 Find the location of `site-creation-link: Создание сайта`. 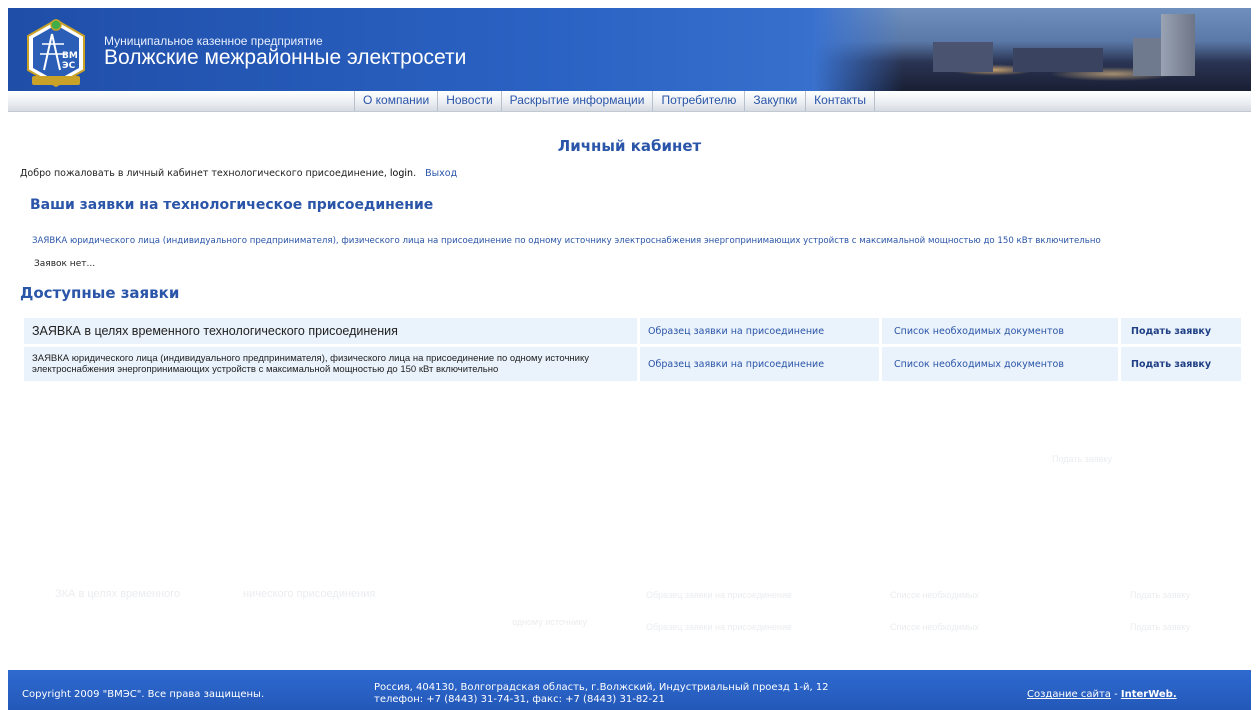

site-creation-link: Создание сайта is located at coordinates (1069, 694).